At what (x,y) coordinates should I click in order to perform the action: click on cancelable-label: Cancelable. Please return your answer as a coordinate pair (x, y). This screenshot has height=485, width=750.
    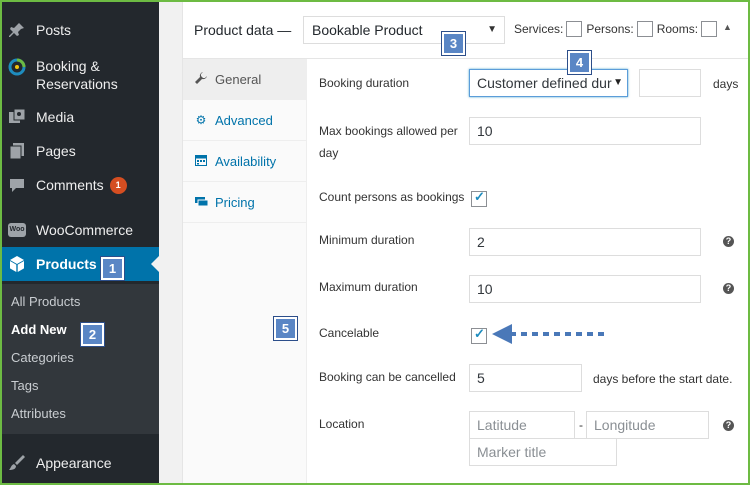
    Looking at the image, I should click on (349, 333).